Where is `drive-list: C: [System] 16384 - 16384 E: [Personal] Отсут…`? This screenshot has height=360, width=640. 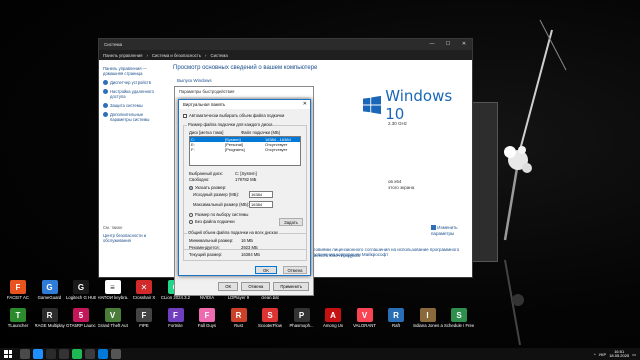
drive-list: C: [System] 16384 - 16384 E: [Personal] Отсут… is located at coordinates (245, 151).